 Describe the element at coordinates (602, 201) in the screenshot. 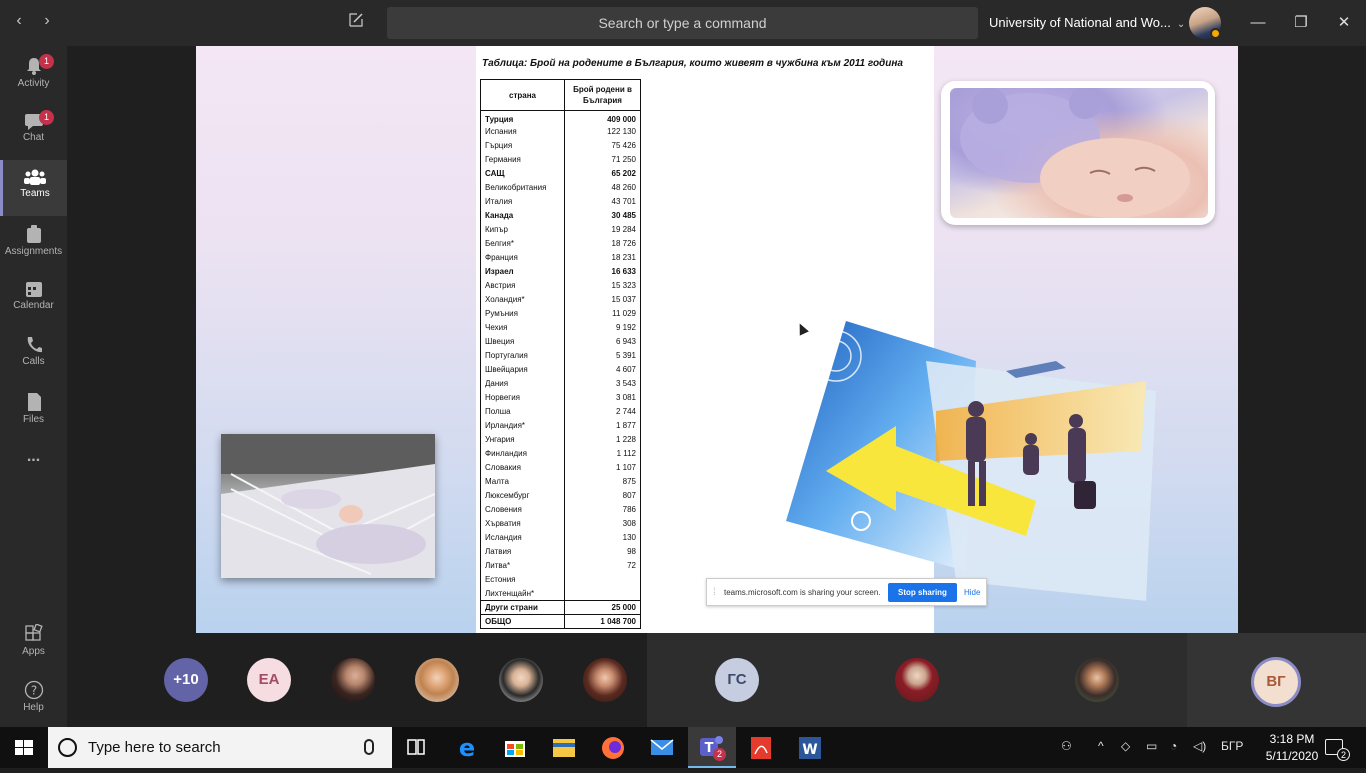

I see `count-cell: 43 701` at that location.